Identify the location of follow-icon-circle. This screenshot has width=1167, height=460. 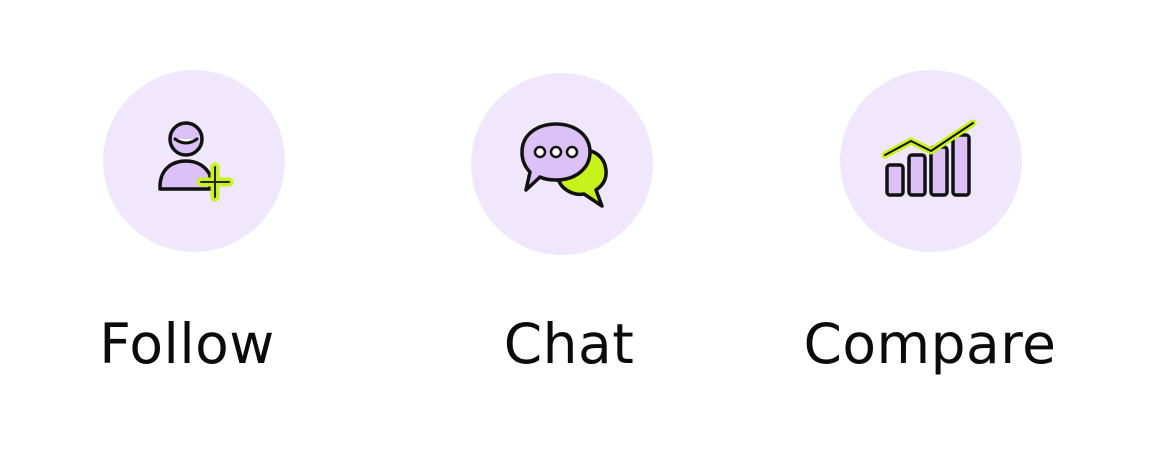
(194, 161).